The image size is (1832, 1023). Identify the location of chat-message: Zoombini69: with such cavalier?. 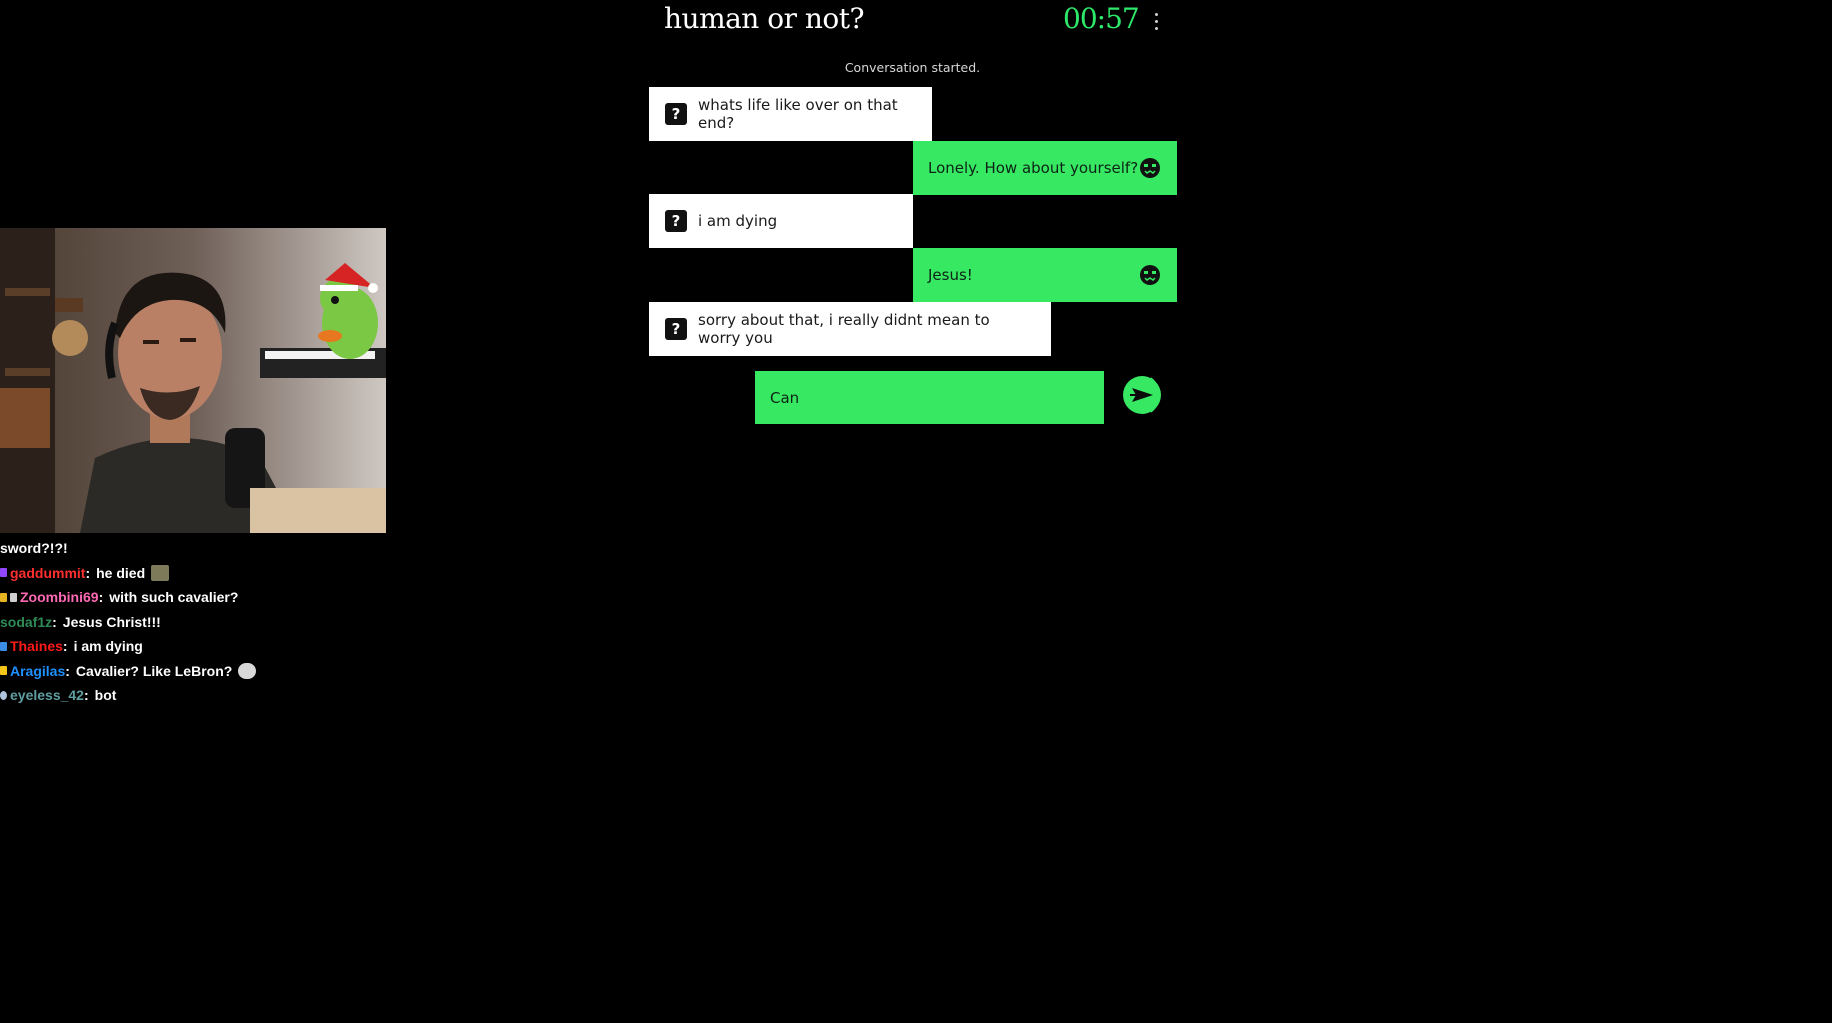
(210, 597).